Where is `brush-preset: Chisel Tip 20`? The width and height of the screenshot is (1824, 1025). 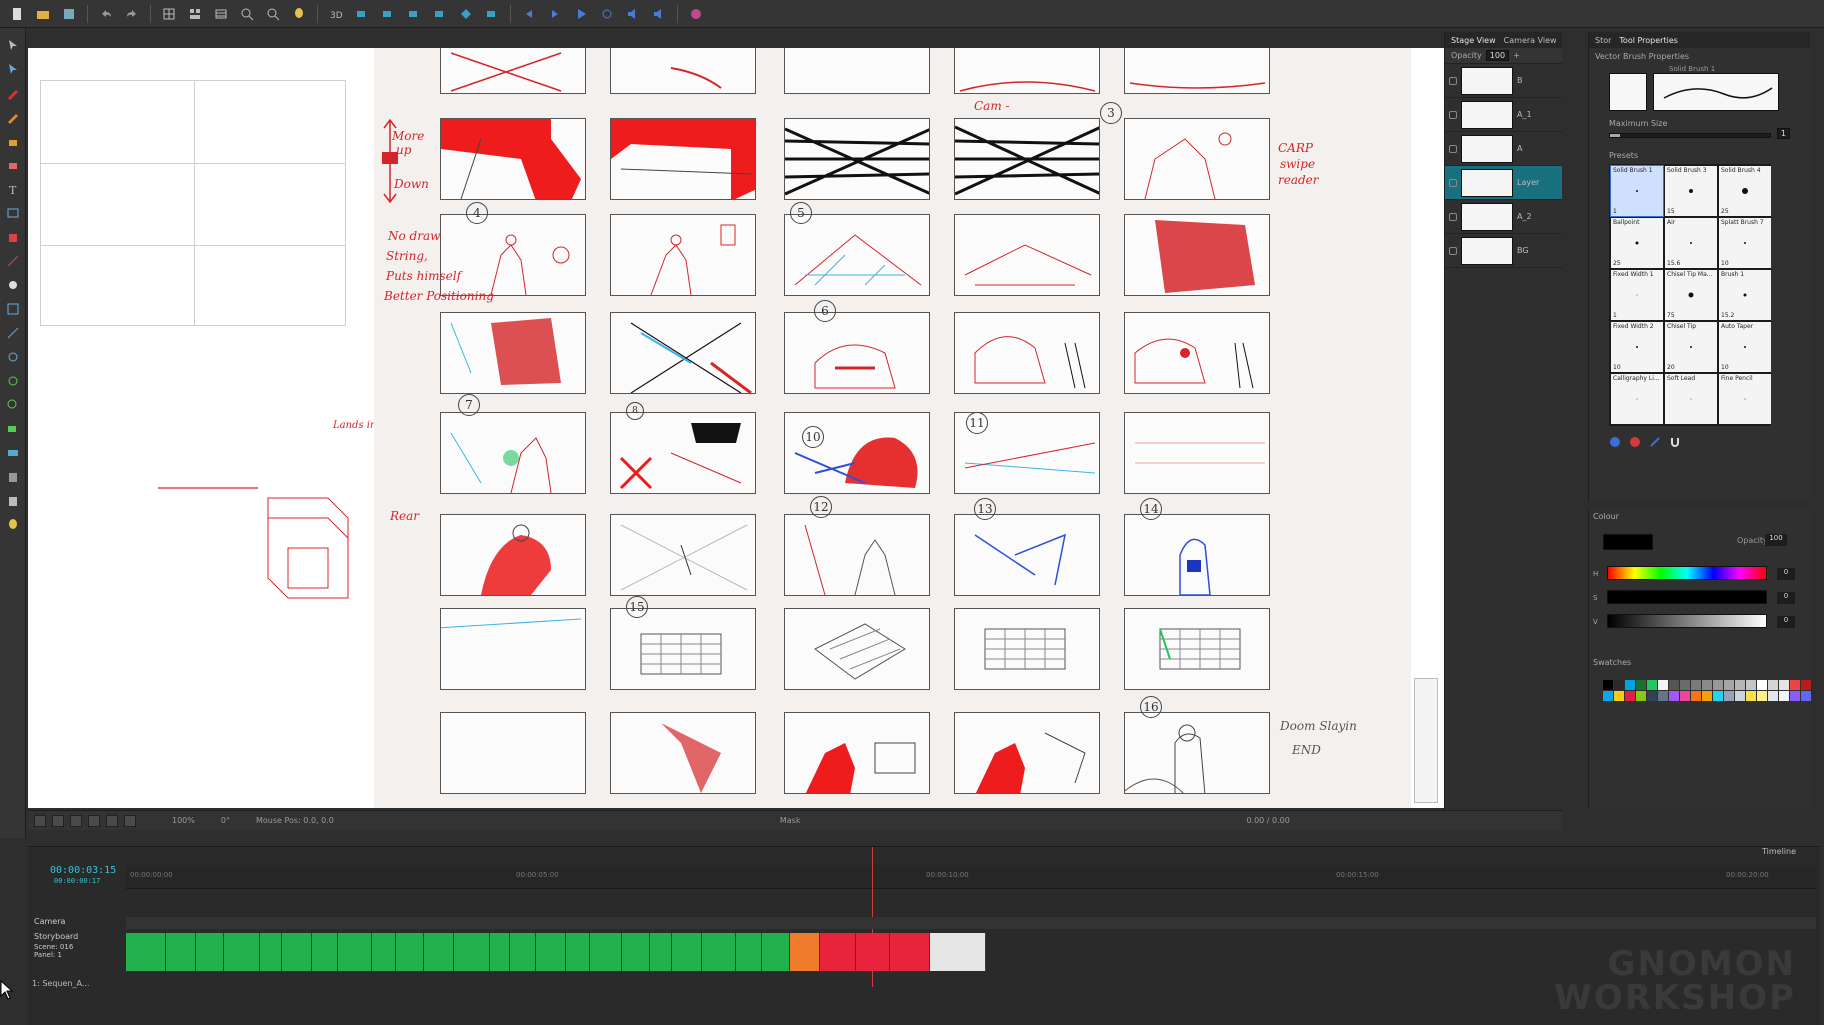 brush-preset: Chisel Tip 20 is located at coordinates (1691, 347).